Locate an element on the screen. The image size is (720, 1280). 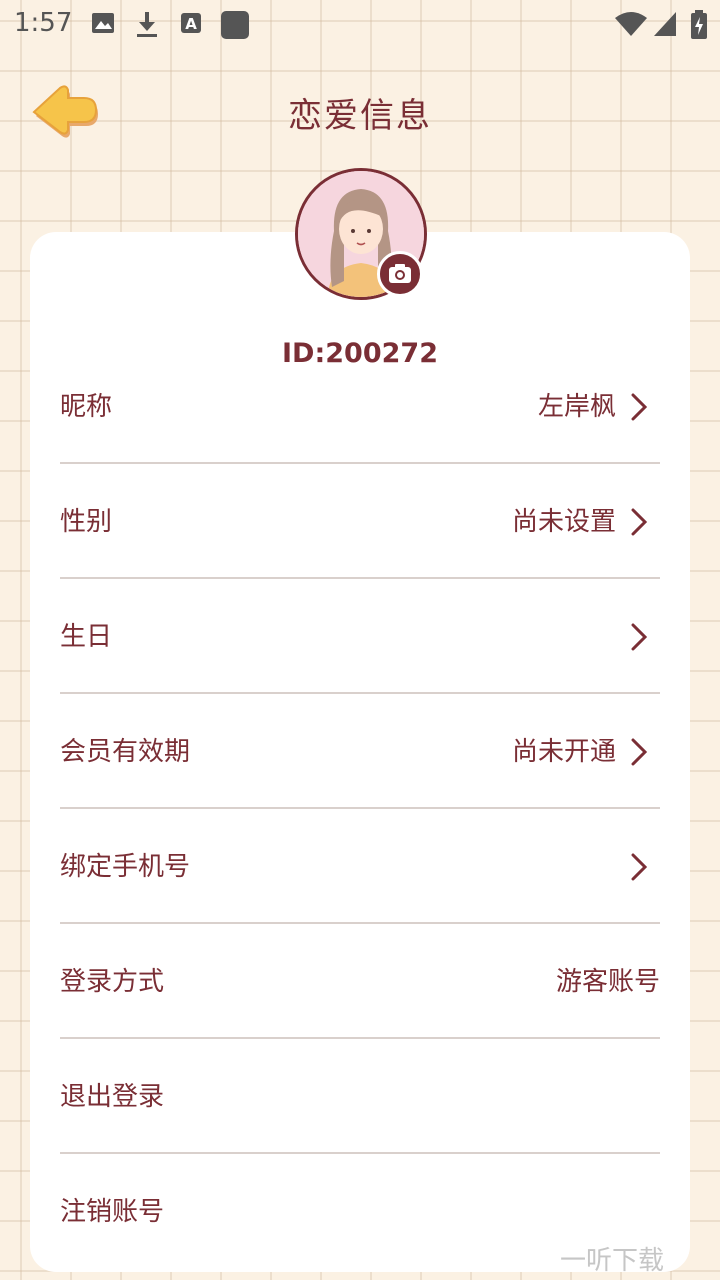
row-label: 昵称 is located at coordinates (86, 407).